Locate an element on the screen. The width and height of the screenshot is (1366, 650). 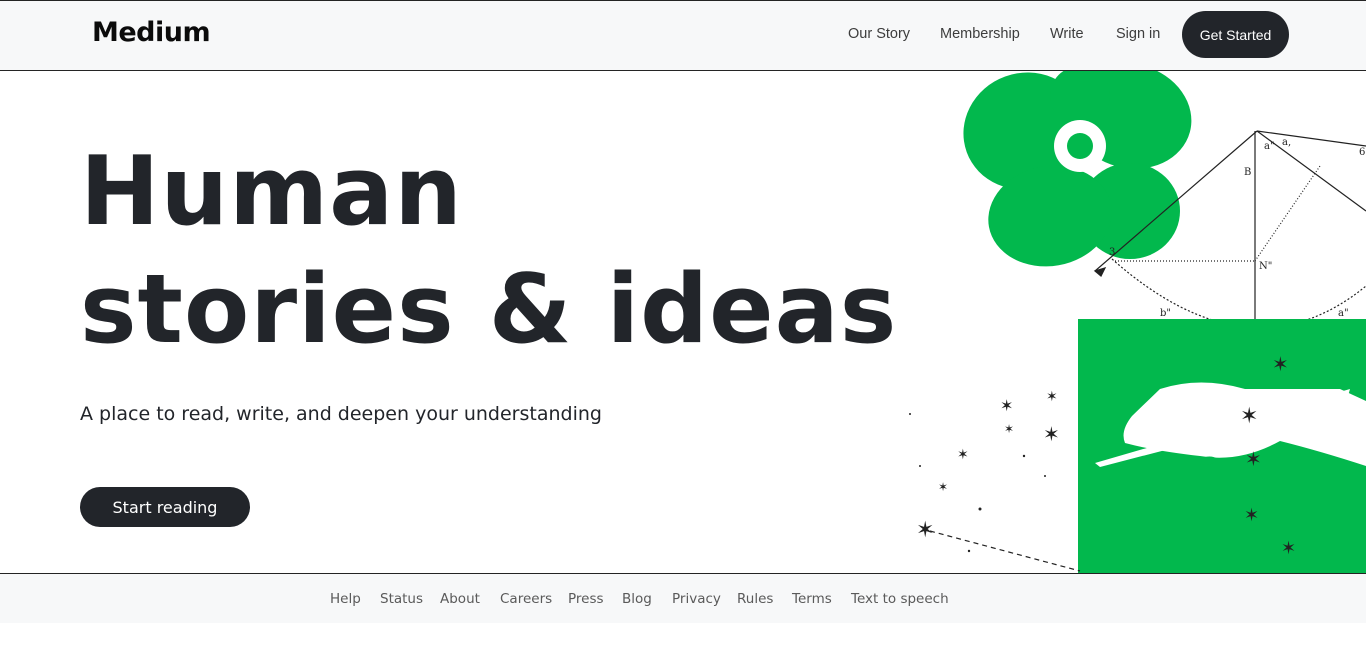
nav-membership-link: Membership is located at coordinates (980, 34).